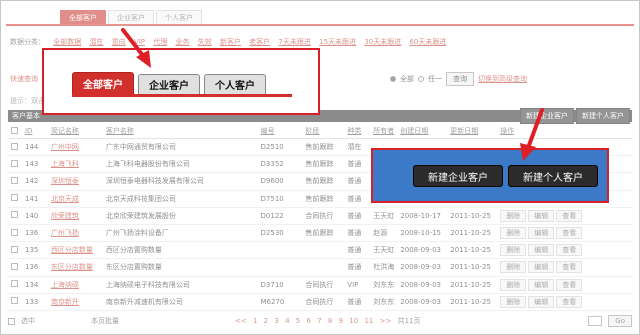 The image size is (640, 335). What do you see at coordinates (341, 321) in the screenshot?
I see `page-link: 9` at bounding box center [341, 321].